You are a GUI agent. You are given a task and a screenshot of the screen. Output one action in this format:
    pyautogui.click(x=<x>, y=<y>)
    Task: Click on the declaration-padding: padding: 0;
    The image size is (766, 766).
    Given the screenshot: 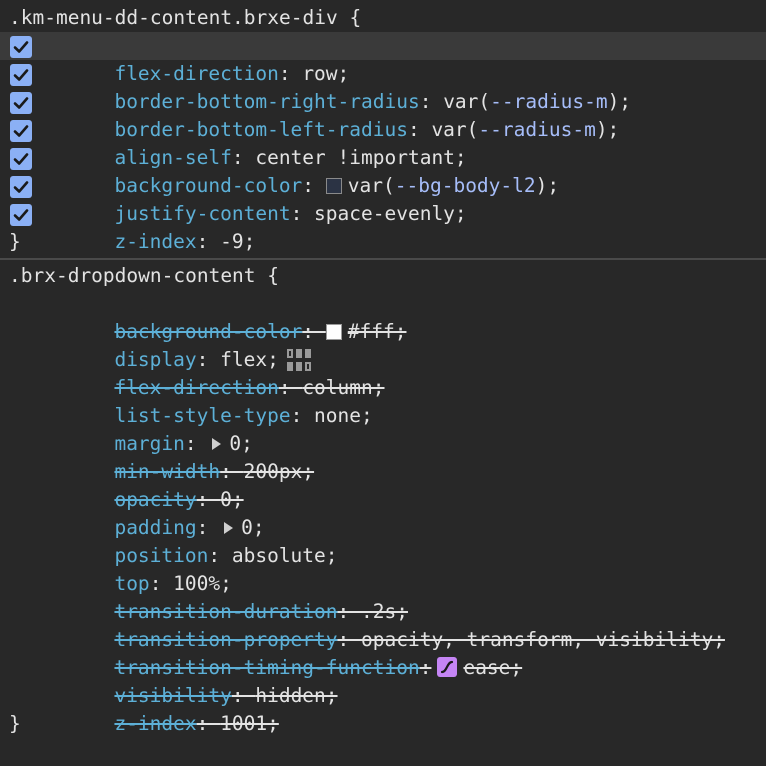 What is the action you would take?
    pyautogui.click(x=383, y=512)
    